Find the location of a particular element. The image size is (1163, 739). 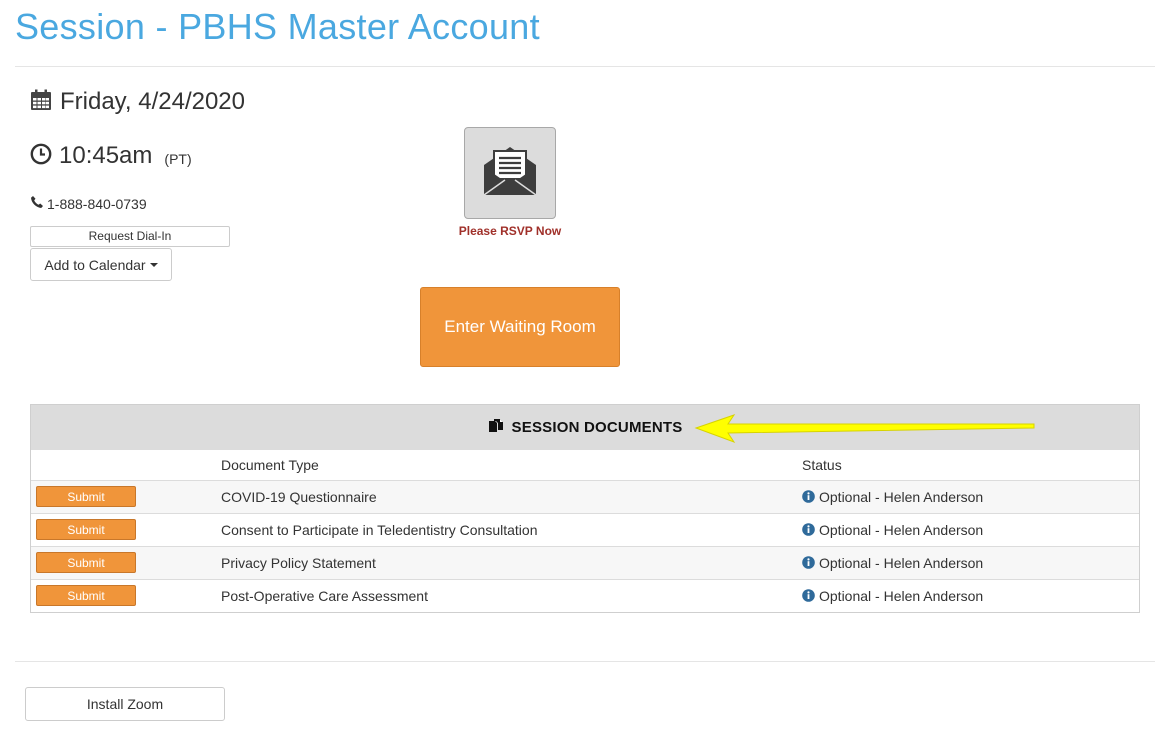

install-zoom-button: Install Zoom is located at coordinates (125, 704).